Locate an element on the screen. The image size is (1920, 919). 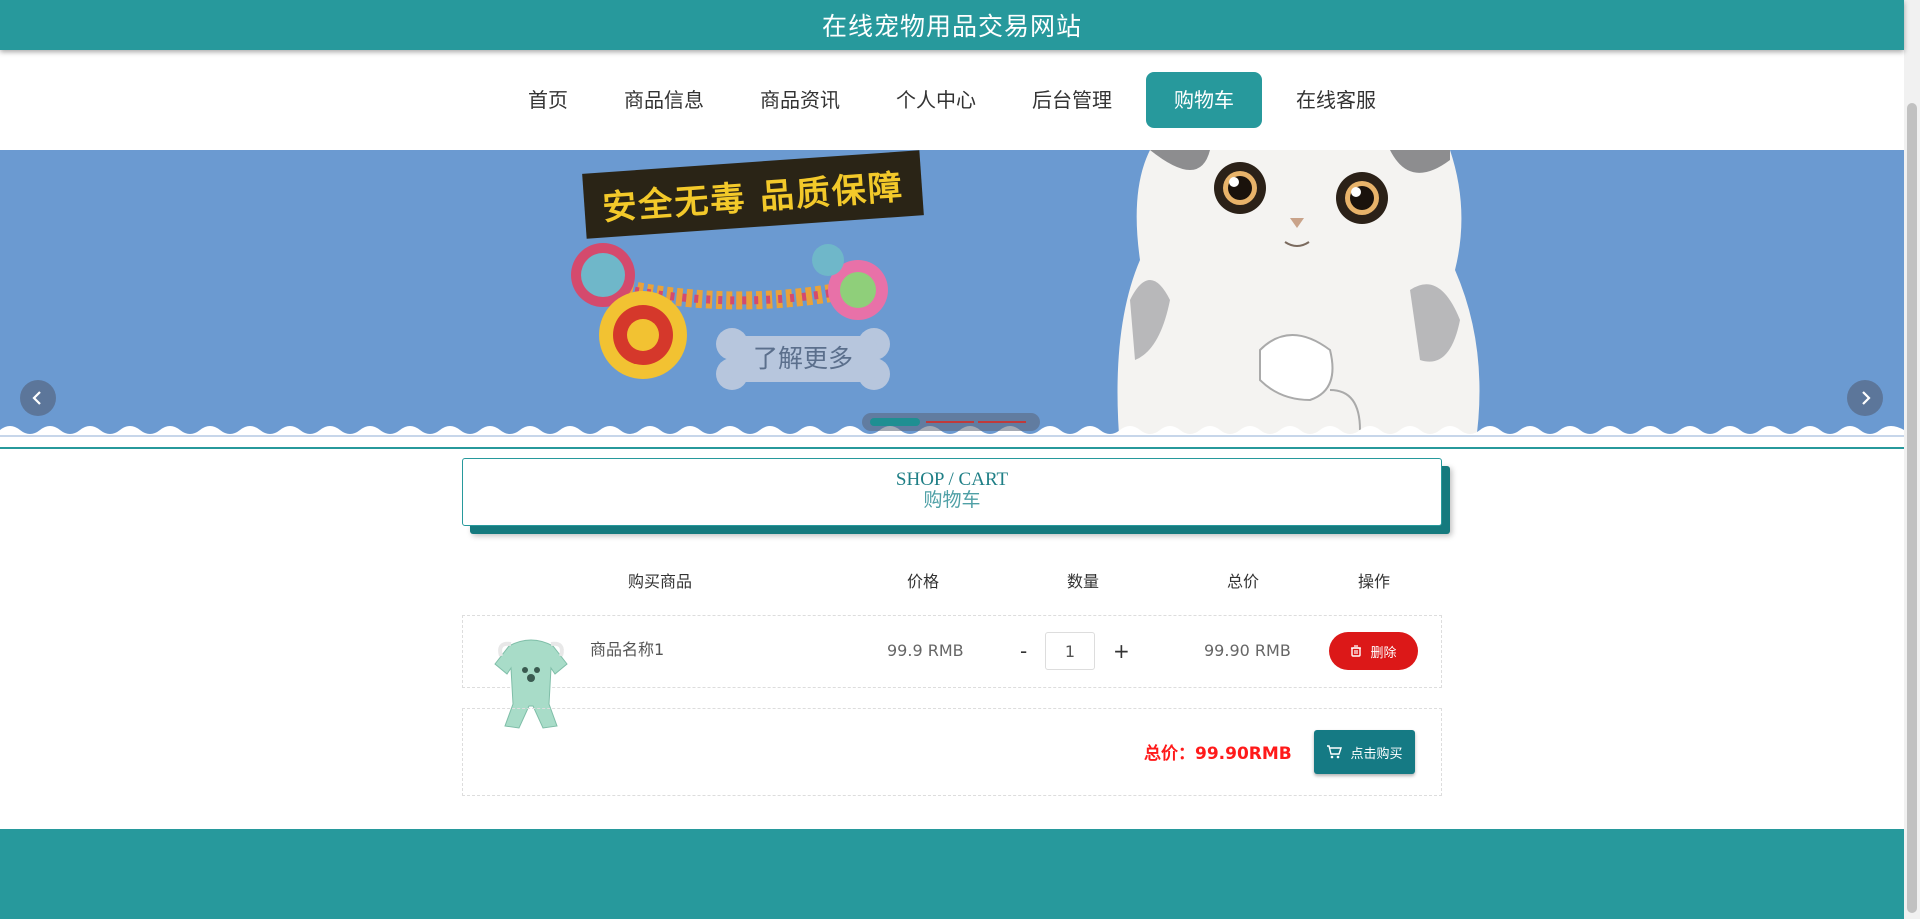
chevron-right-icon is located at coordinates (1866, 398).